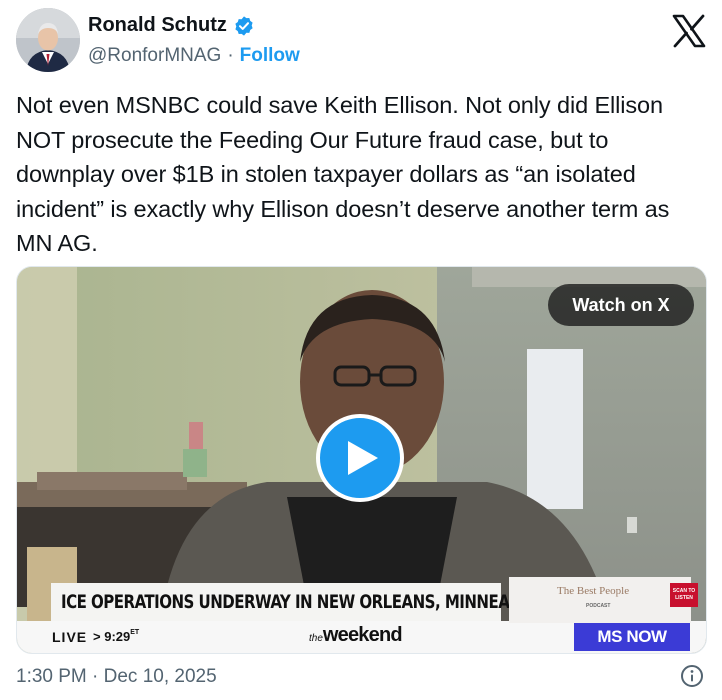 This screenshot has width=722, height=700. Describe the element at coordinates (593, 591) in the screenshot. I see `promo-title: The Best People` at that location.